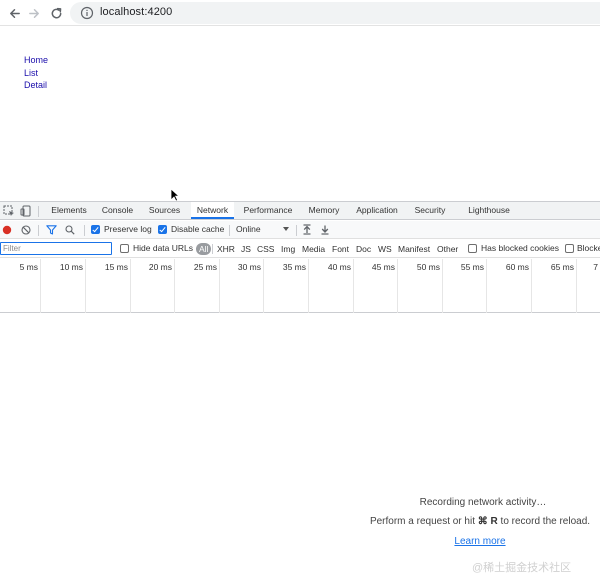 The height and width of the screenshot is (585, 600). Describe the element at coordinates (204, 249) in the screenshot. I see `type-filter-all: All` at that location.